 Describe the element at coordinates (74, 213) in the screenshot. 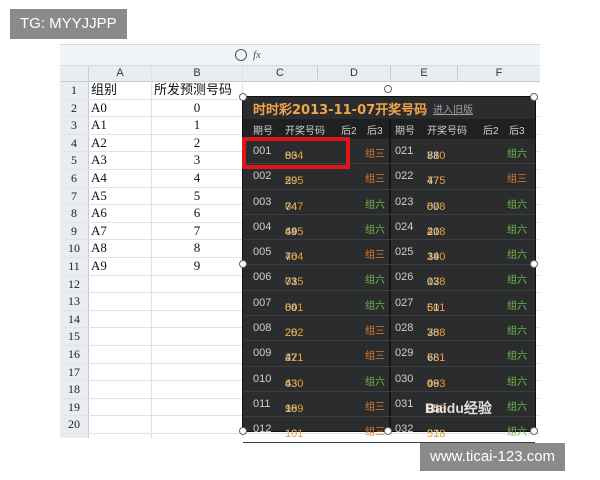

I see `row-number: 8` at that location.